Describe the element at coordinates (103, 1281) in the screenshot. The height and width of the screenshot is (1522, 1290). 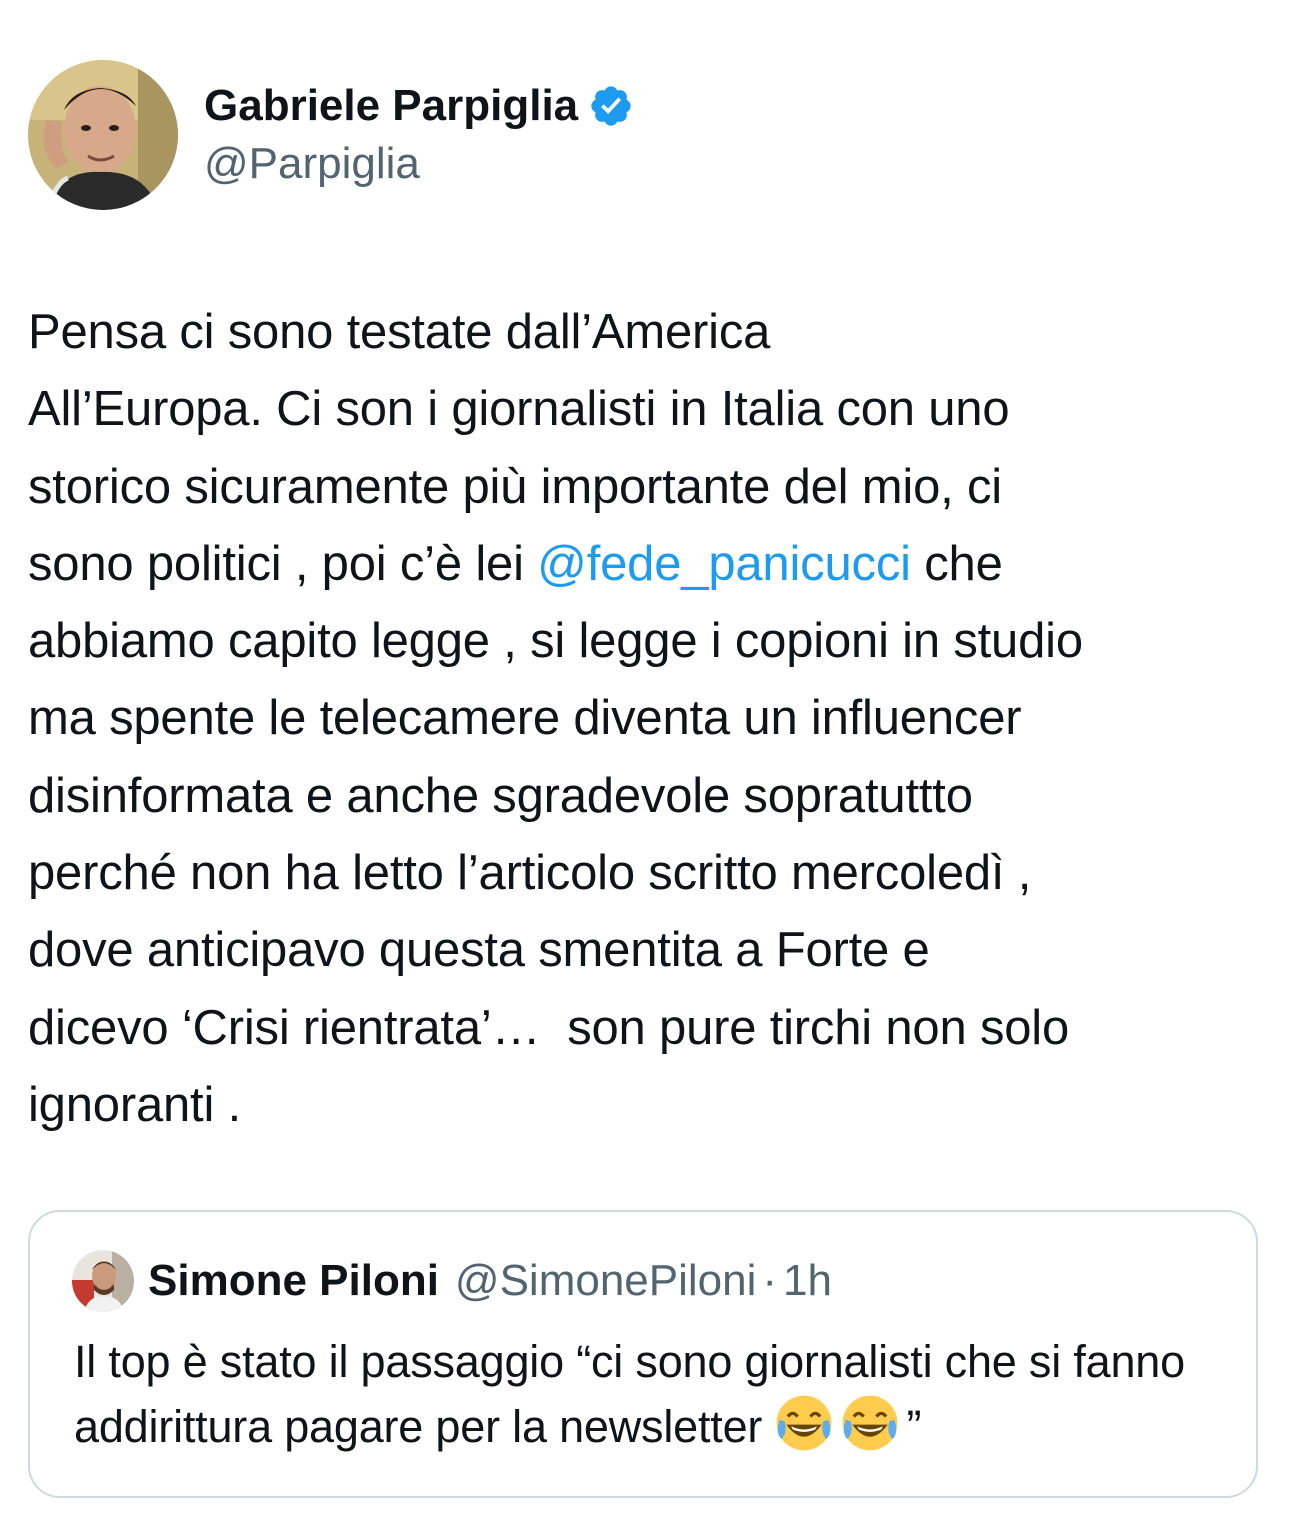
I see `quoted-author-avatar` at that location.